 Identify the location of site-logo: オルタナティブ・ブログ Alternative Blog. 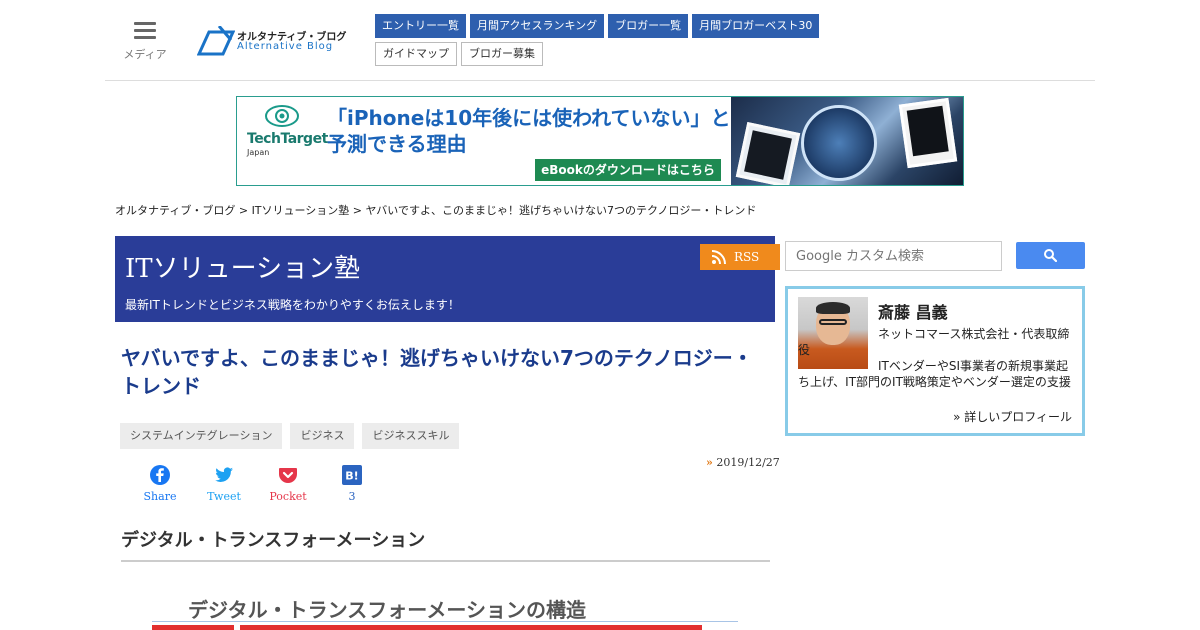
(272, 40).